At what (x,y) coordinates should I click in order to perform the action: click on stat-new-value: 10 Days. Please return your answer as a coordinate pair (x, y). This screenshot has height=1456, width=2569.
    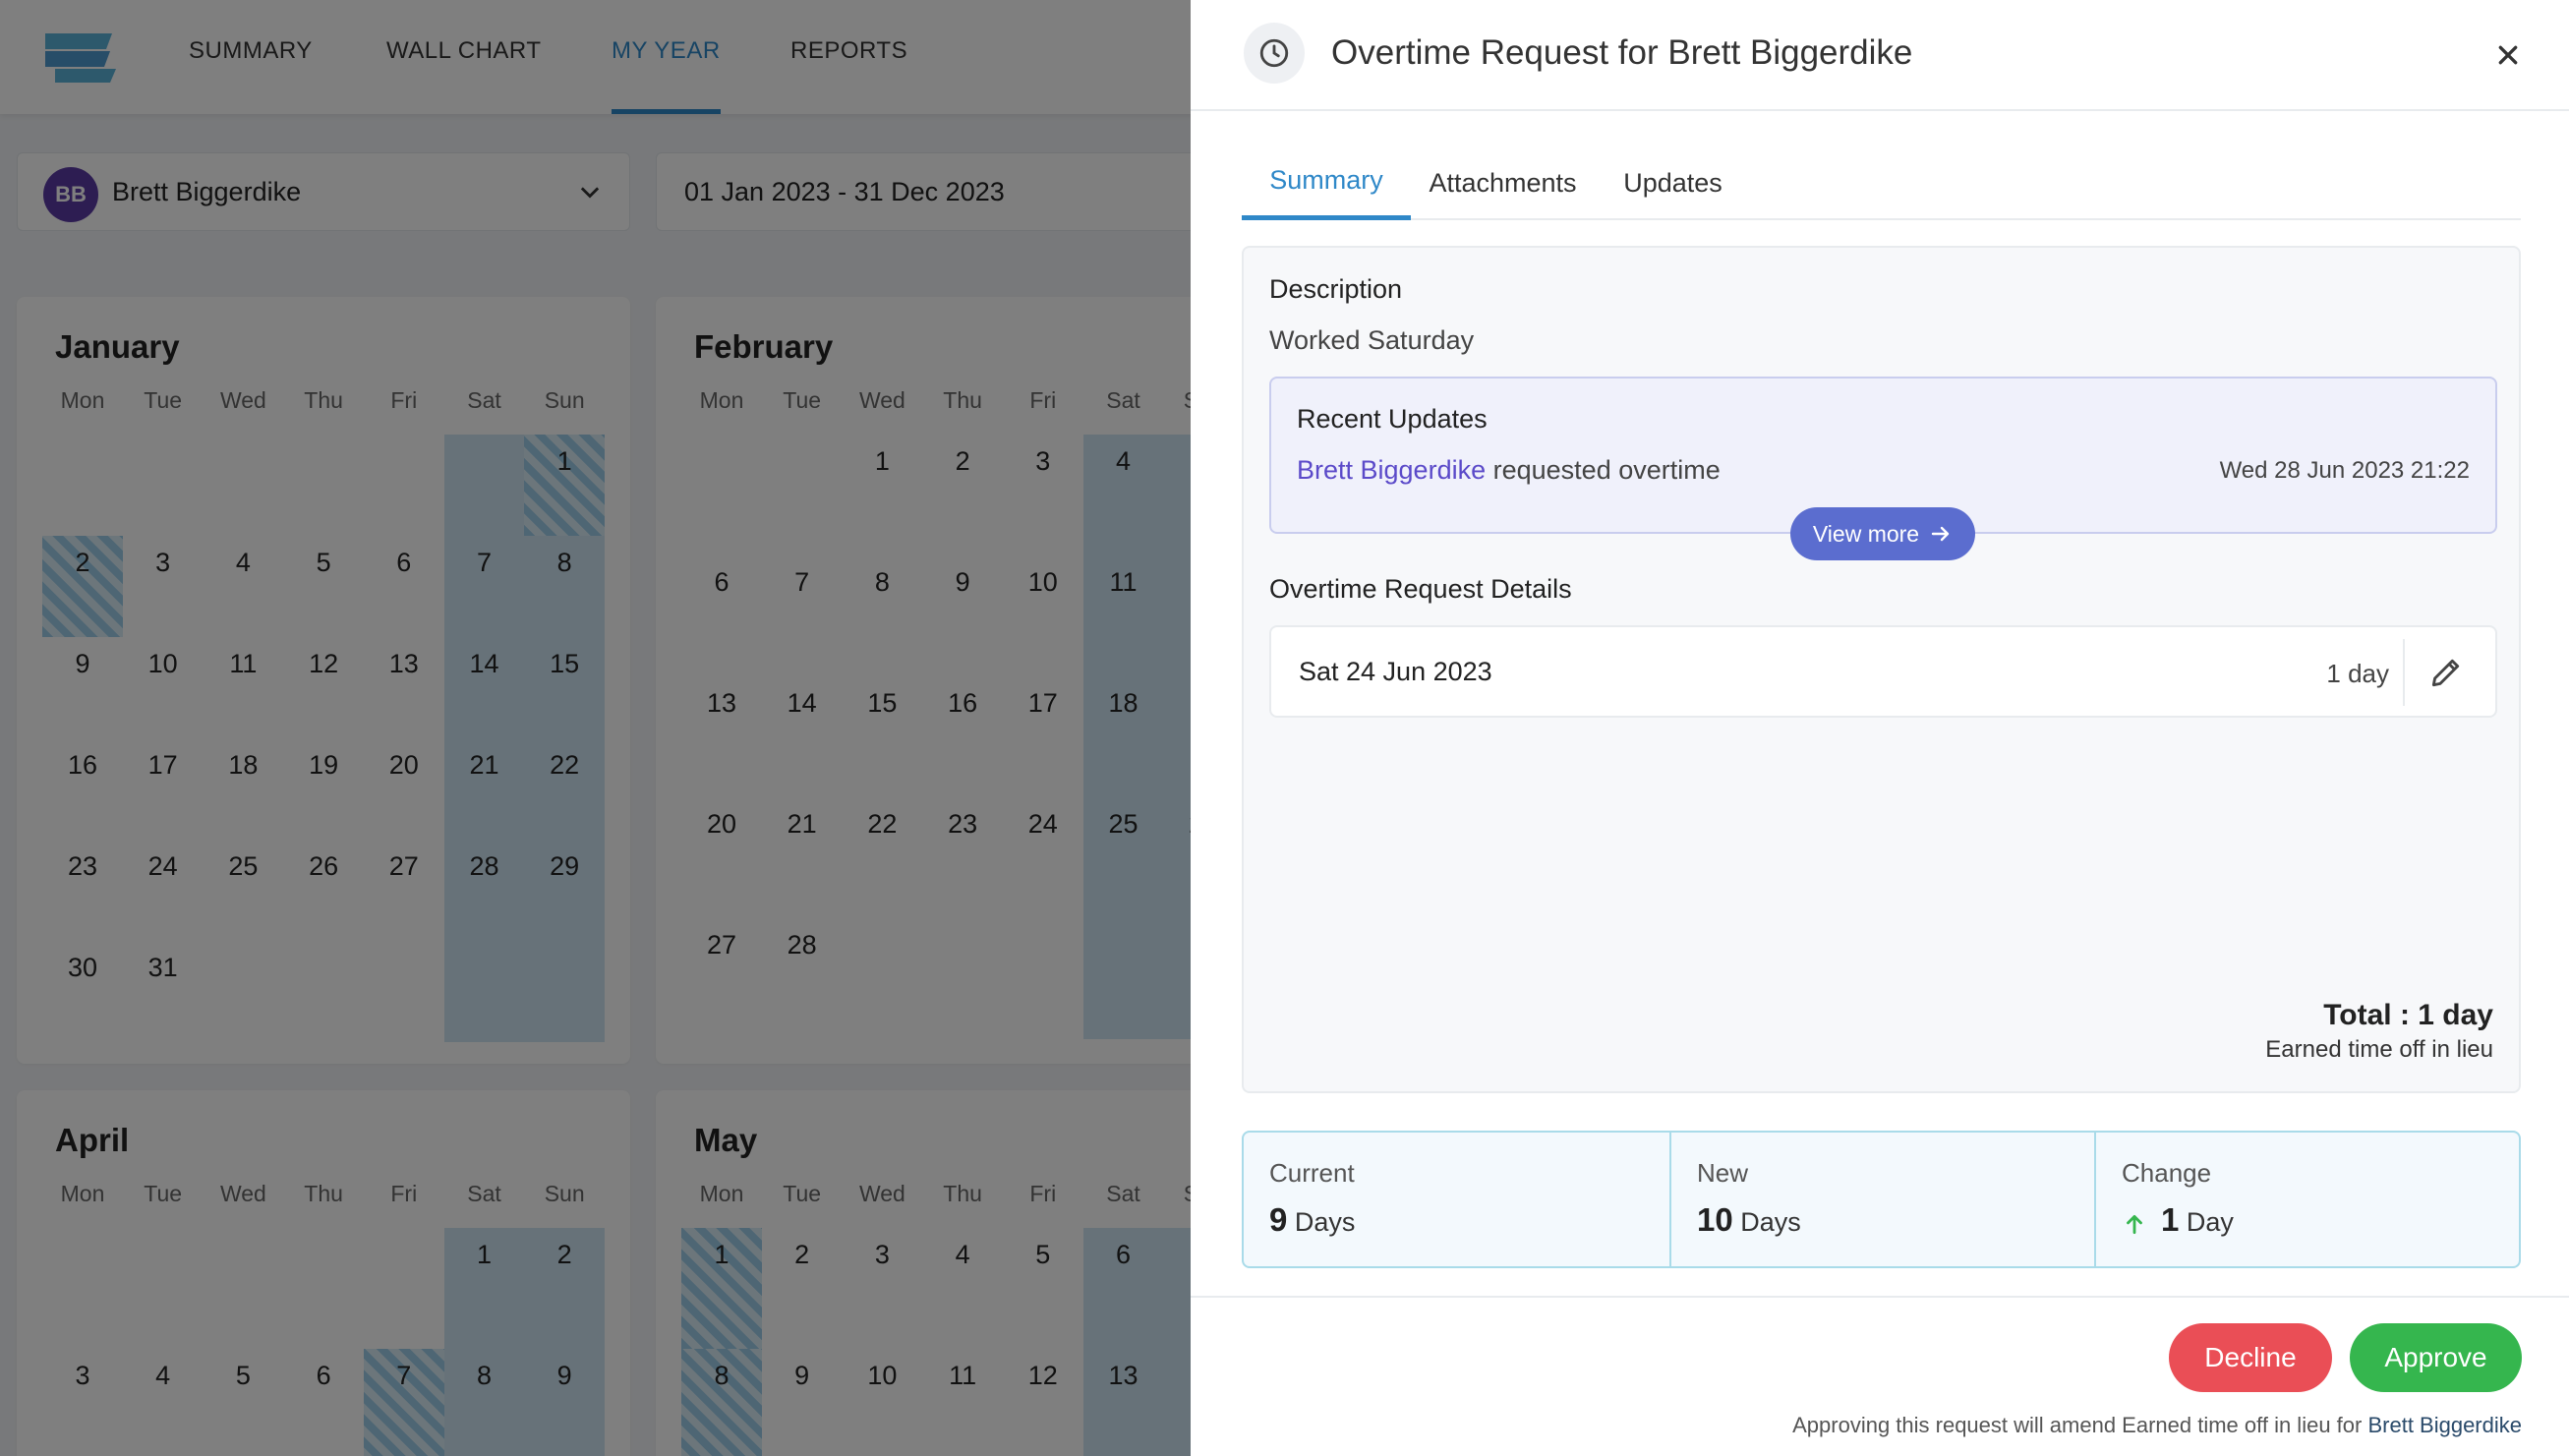
    Looking at the image, I should click on (1749, 1219).